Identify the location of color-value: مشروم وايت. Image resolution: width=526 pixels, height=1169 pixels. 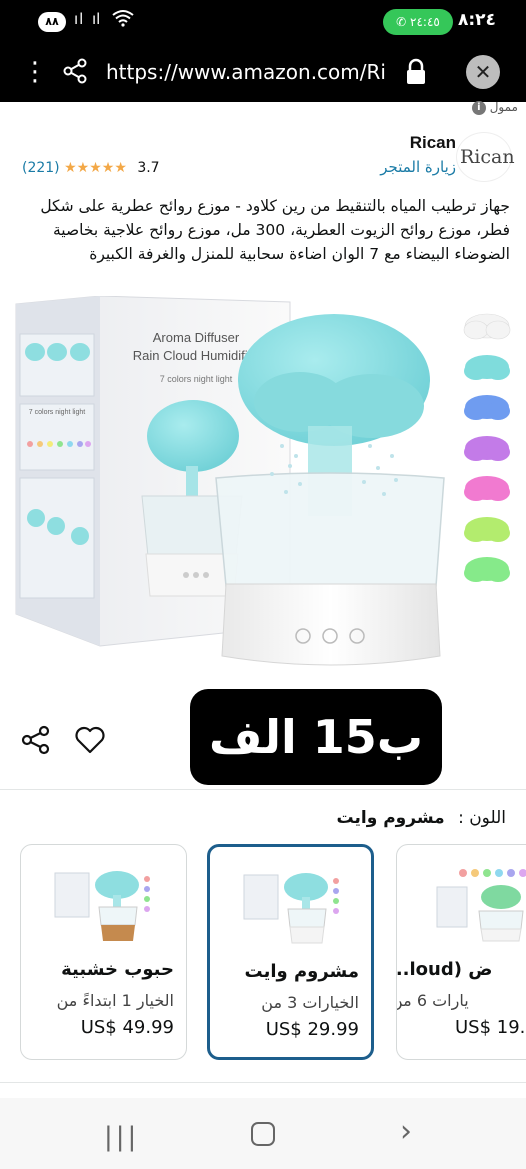
(390, 818).